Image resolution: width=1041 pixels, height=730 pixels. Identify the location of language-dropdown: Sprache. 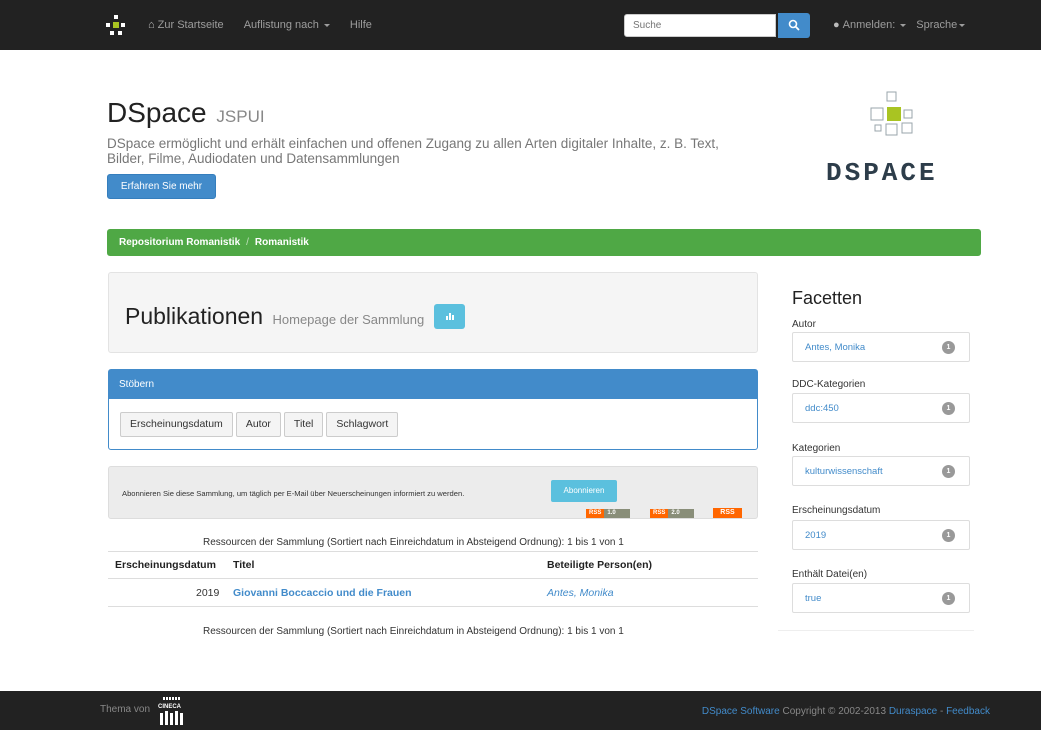
(941, 25).